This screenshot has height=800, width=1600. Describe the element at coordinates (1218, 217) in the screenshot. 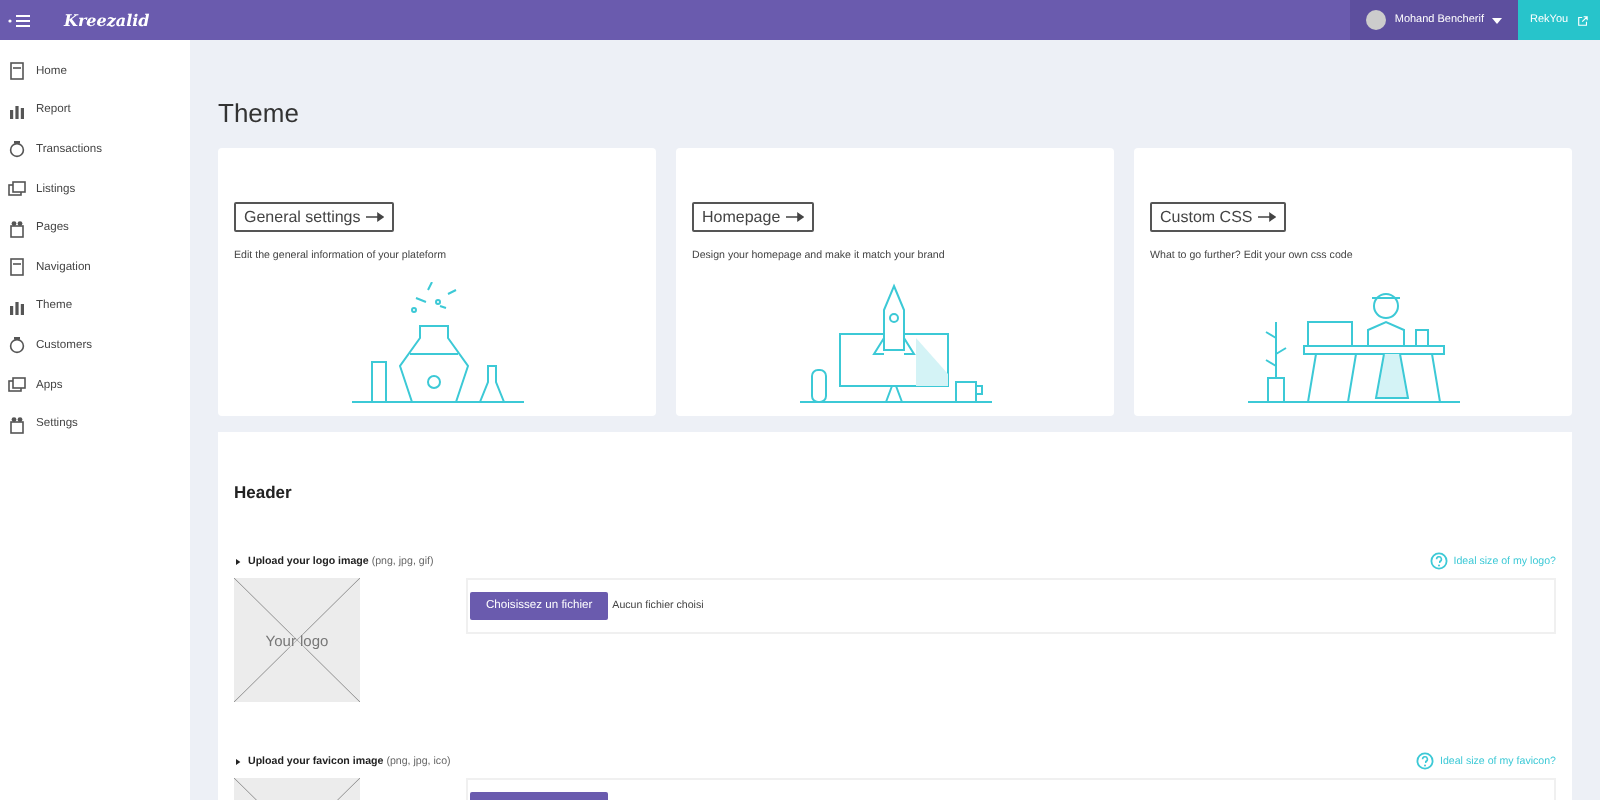

I see `card-link-button: Custom CSS` at that location.